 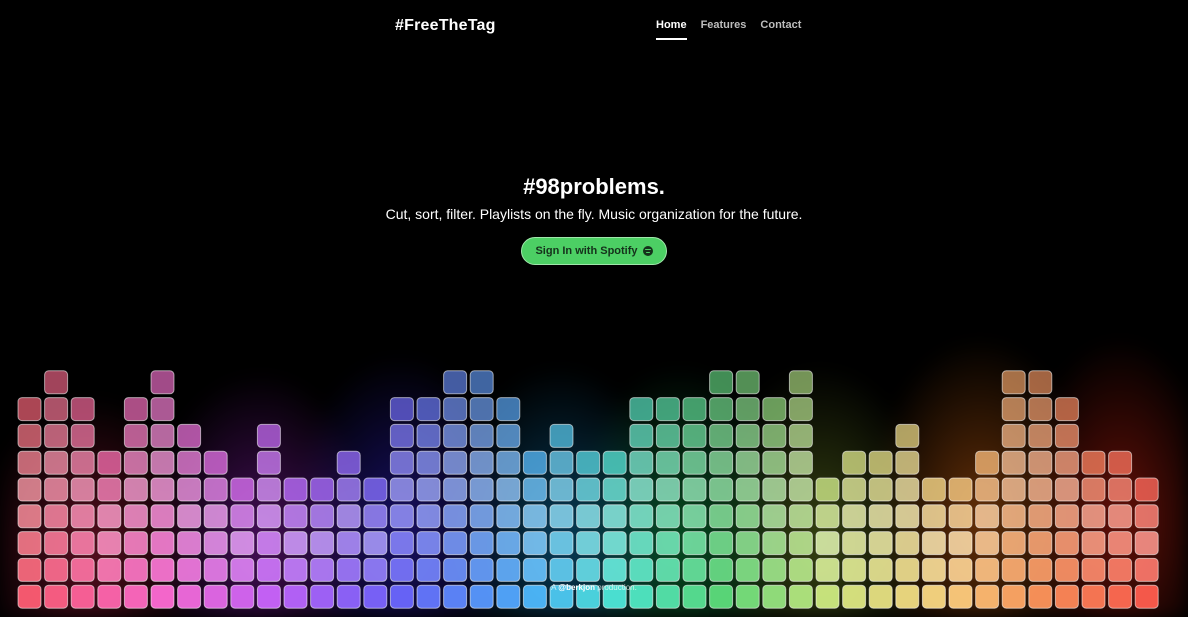 What do you see at coordinates (554, 587) in the screenshot?
I see `footer-prefix: A` at bounding box center [554, 587].